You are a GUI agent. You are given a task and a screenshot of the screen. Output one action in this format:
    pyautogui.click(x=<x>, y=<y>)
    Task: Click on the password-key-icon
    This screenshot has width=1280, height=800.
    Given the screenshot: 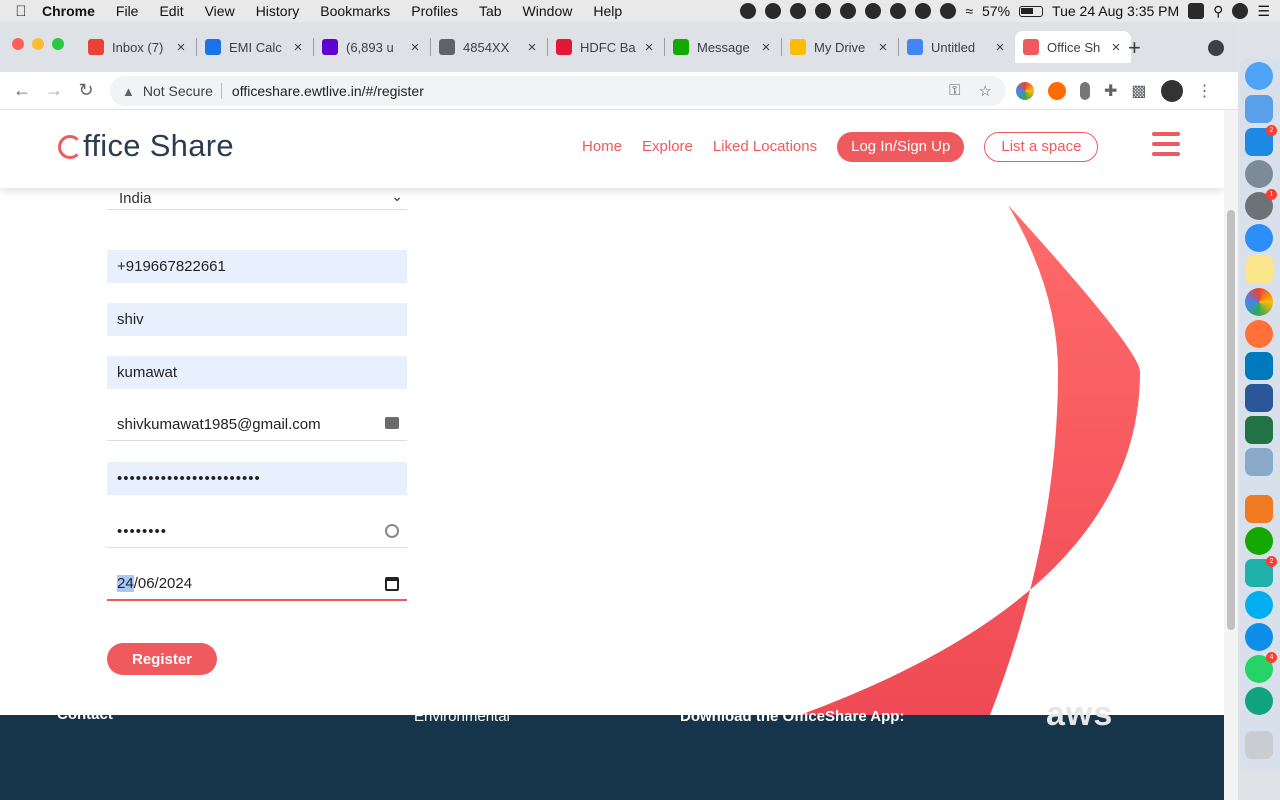 What is the action you would take?
    pyautogui.click(x=392, y=531)
    